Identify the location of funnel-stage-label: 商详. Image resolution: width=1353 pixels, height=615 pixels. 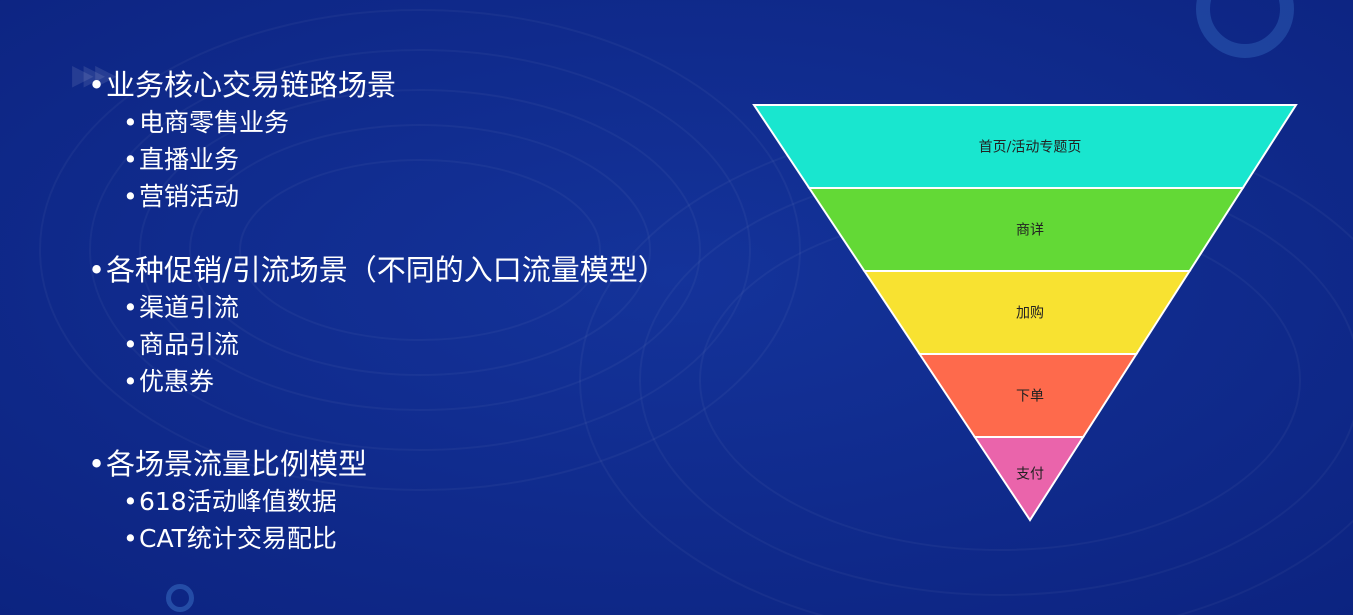
(1030, 231).